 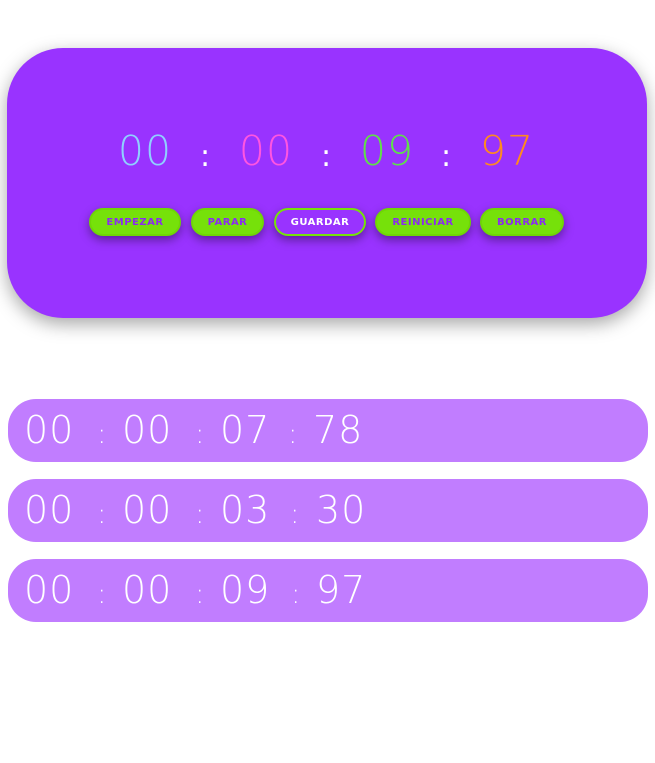 What do you see at coordinates (338, 430) in the screenshot?
I see `lap-centiseconds: 78` at bounding box center [338, 430].